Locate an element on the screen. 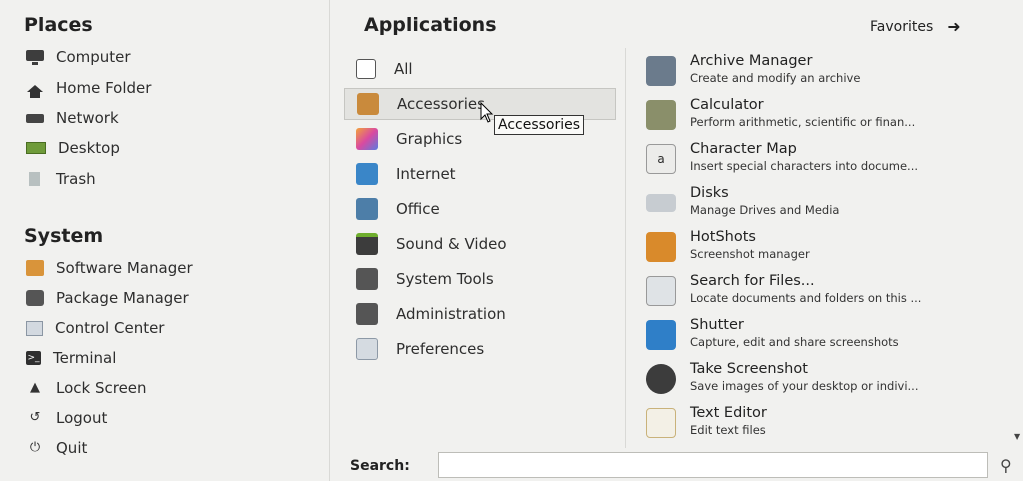 The image size is (1023, 481). archive-manager-icon is located at coordinates (661, 71).